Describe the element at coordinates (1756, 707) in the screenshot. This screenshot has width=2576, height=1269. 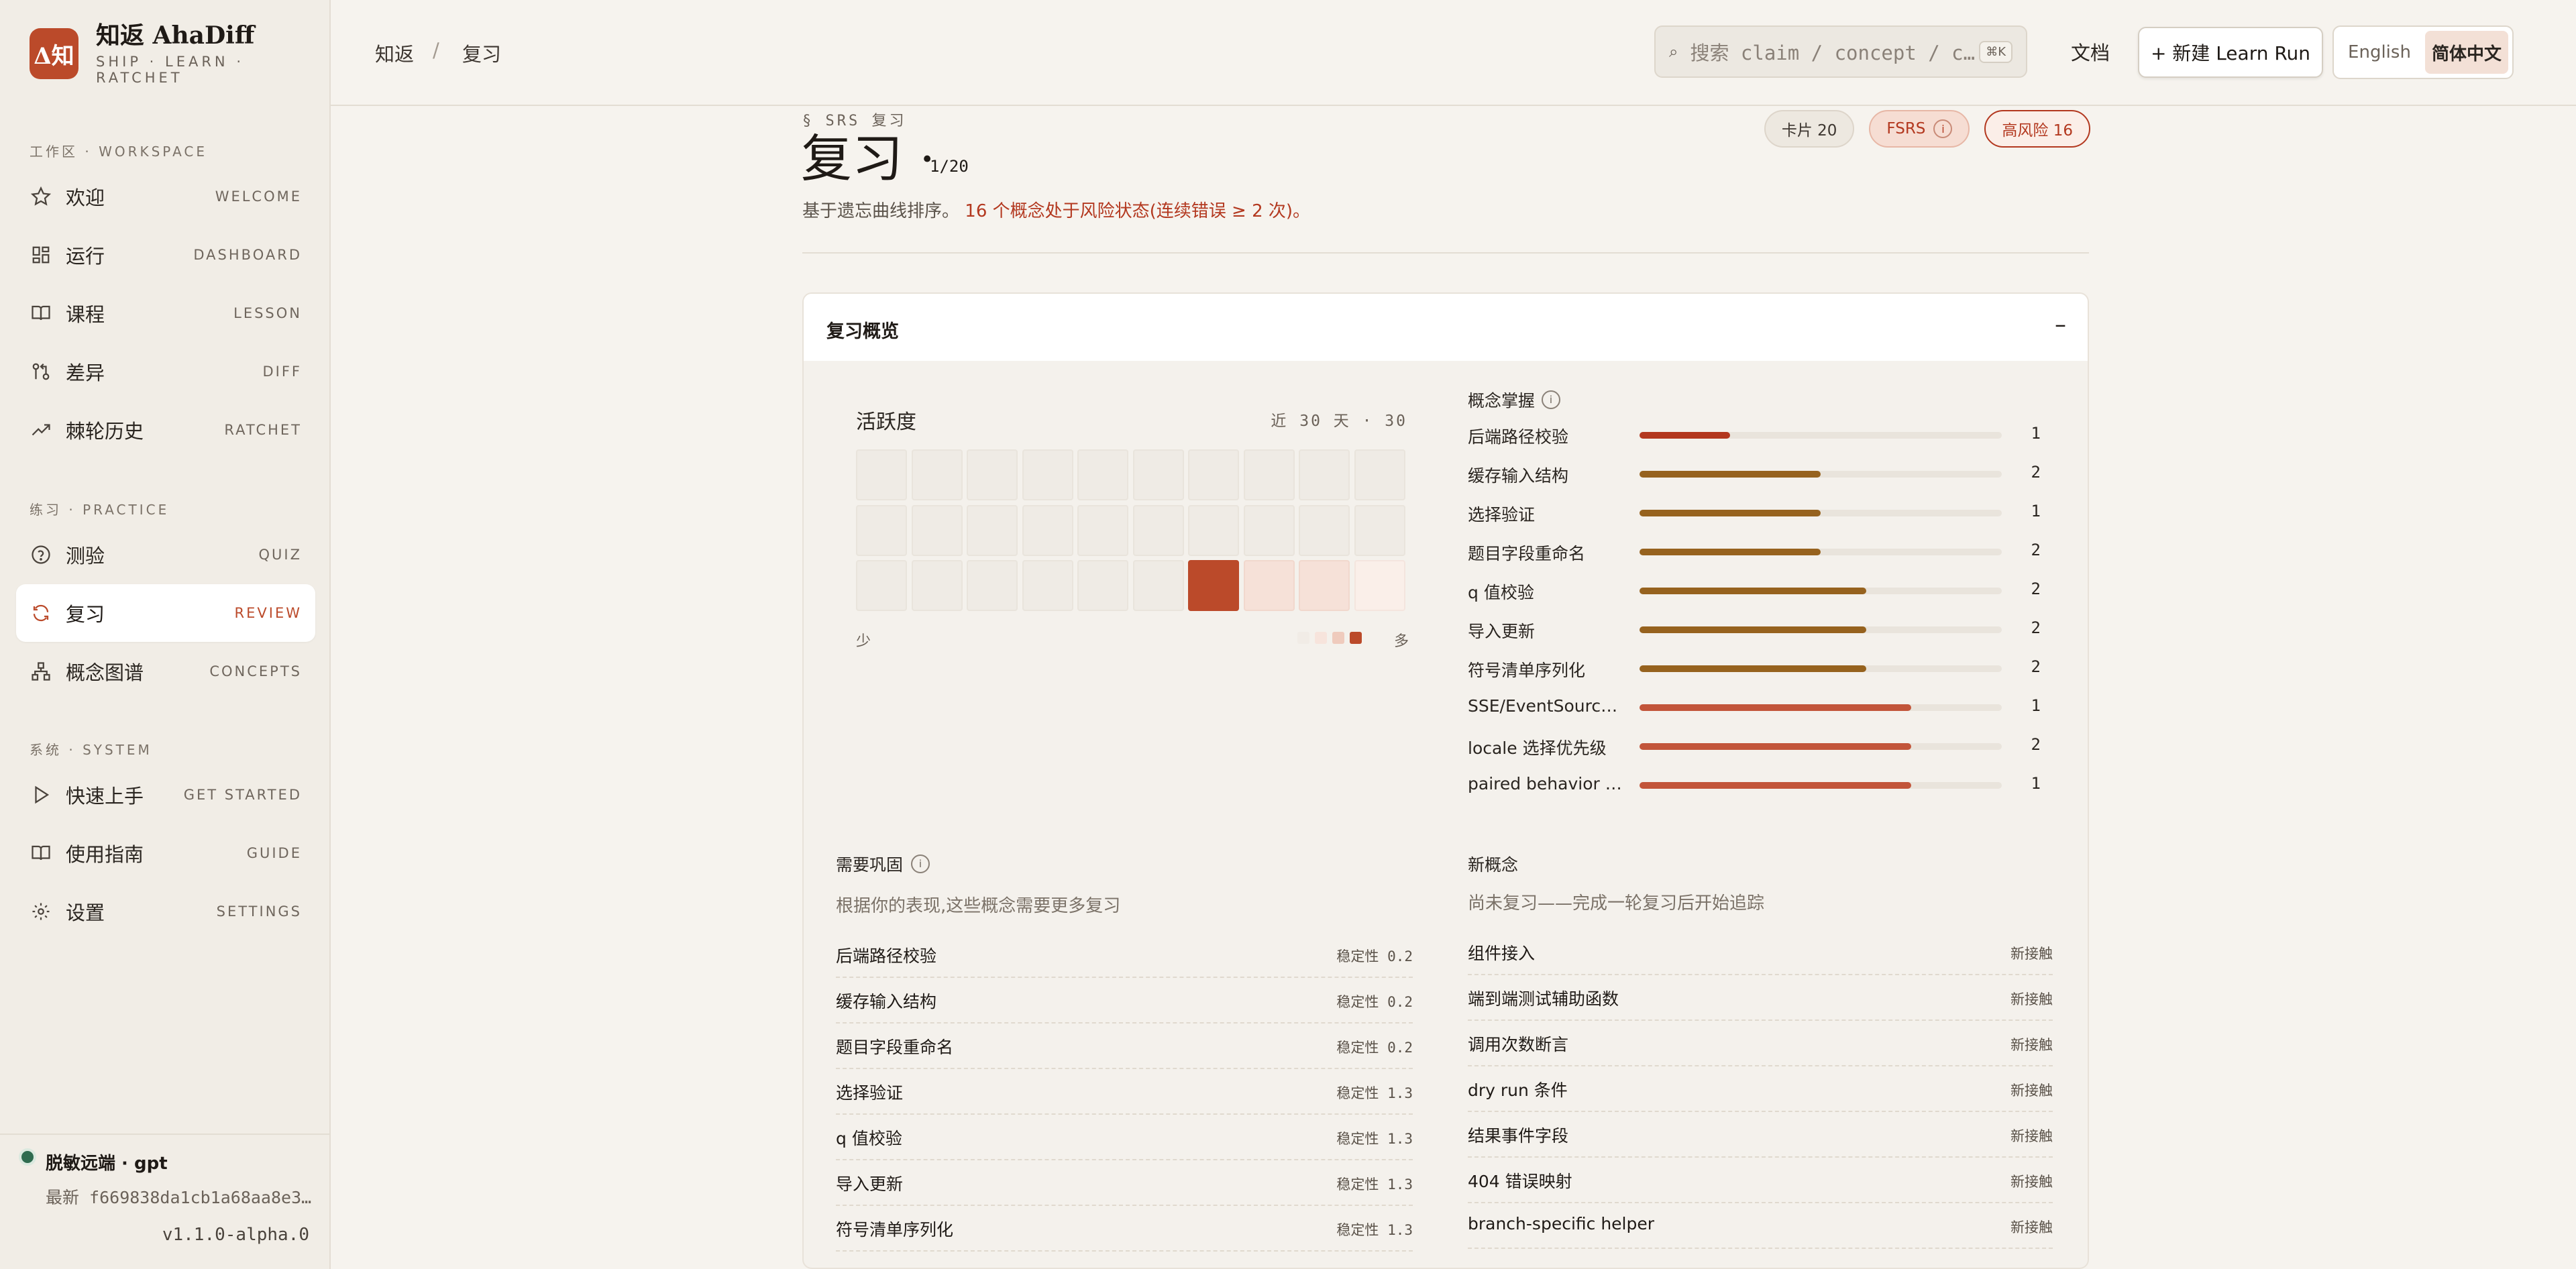
I see `mastery-row: SSE/EventSource ... 1` at that location.